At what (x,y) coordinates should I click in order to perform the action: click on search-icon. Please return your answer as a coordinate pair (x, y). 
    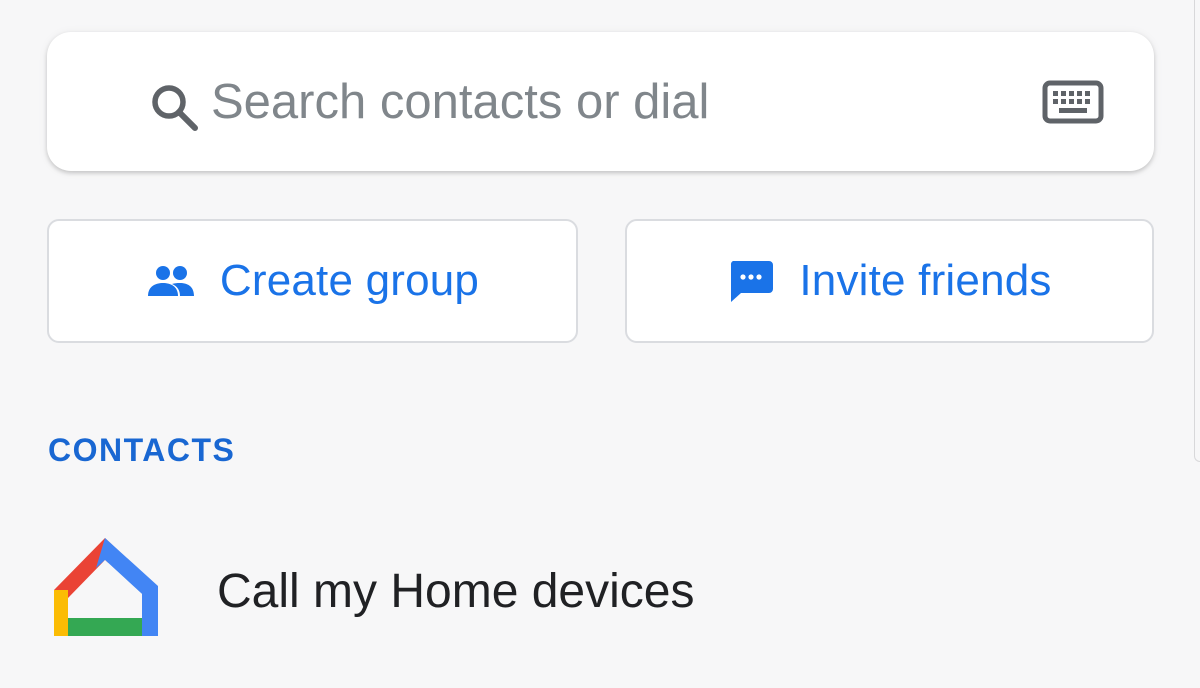
    Looking at the image, I should click on (175, 108).